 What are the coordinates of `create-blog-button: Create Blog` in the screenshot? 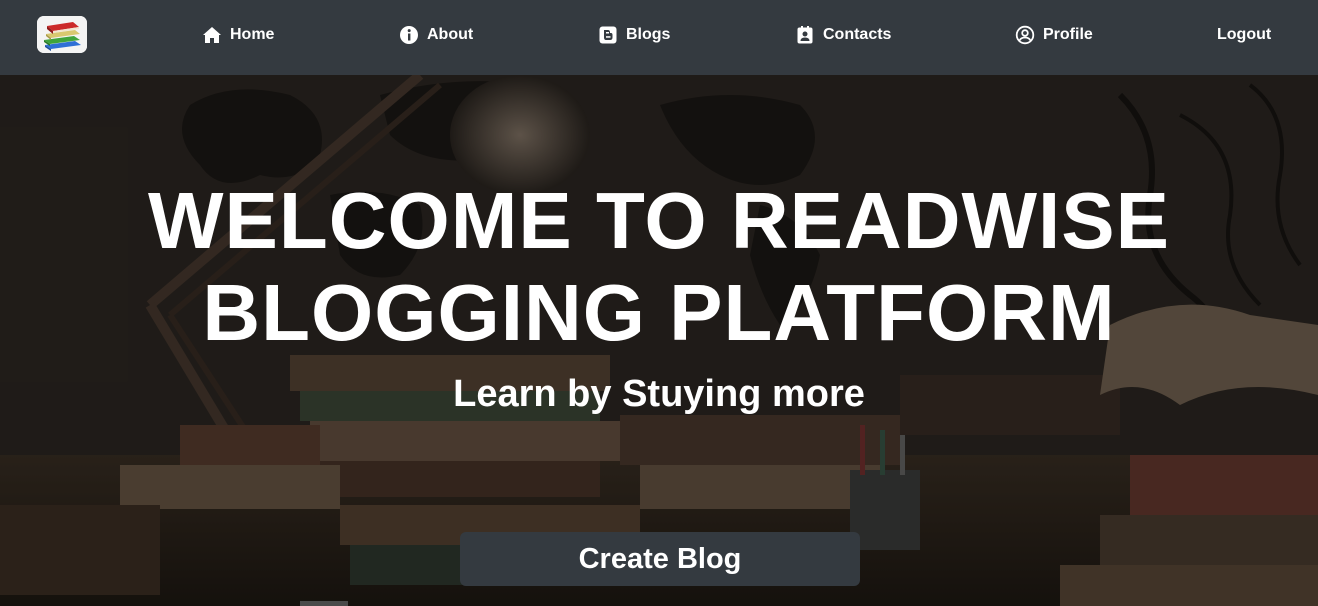 It's located at (660, 559).